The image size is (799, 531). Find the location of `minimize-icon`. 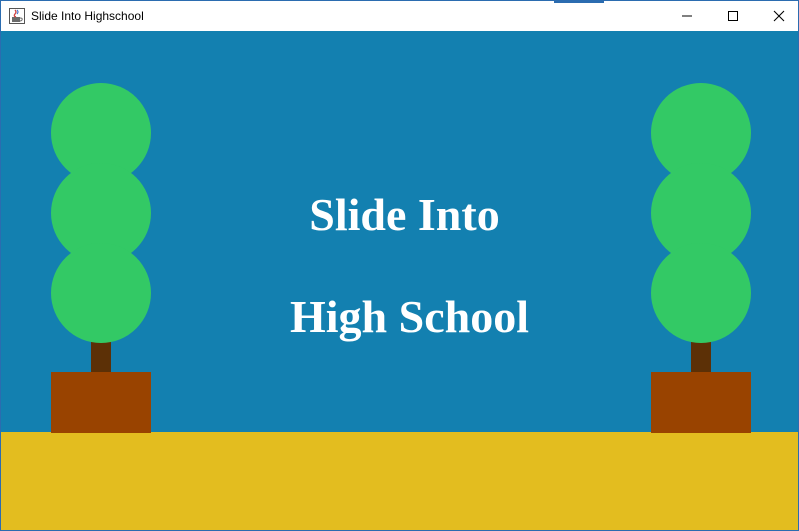

minimize-icon is located at coordinates (687, 16).